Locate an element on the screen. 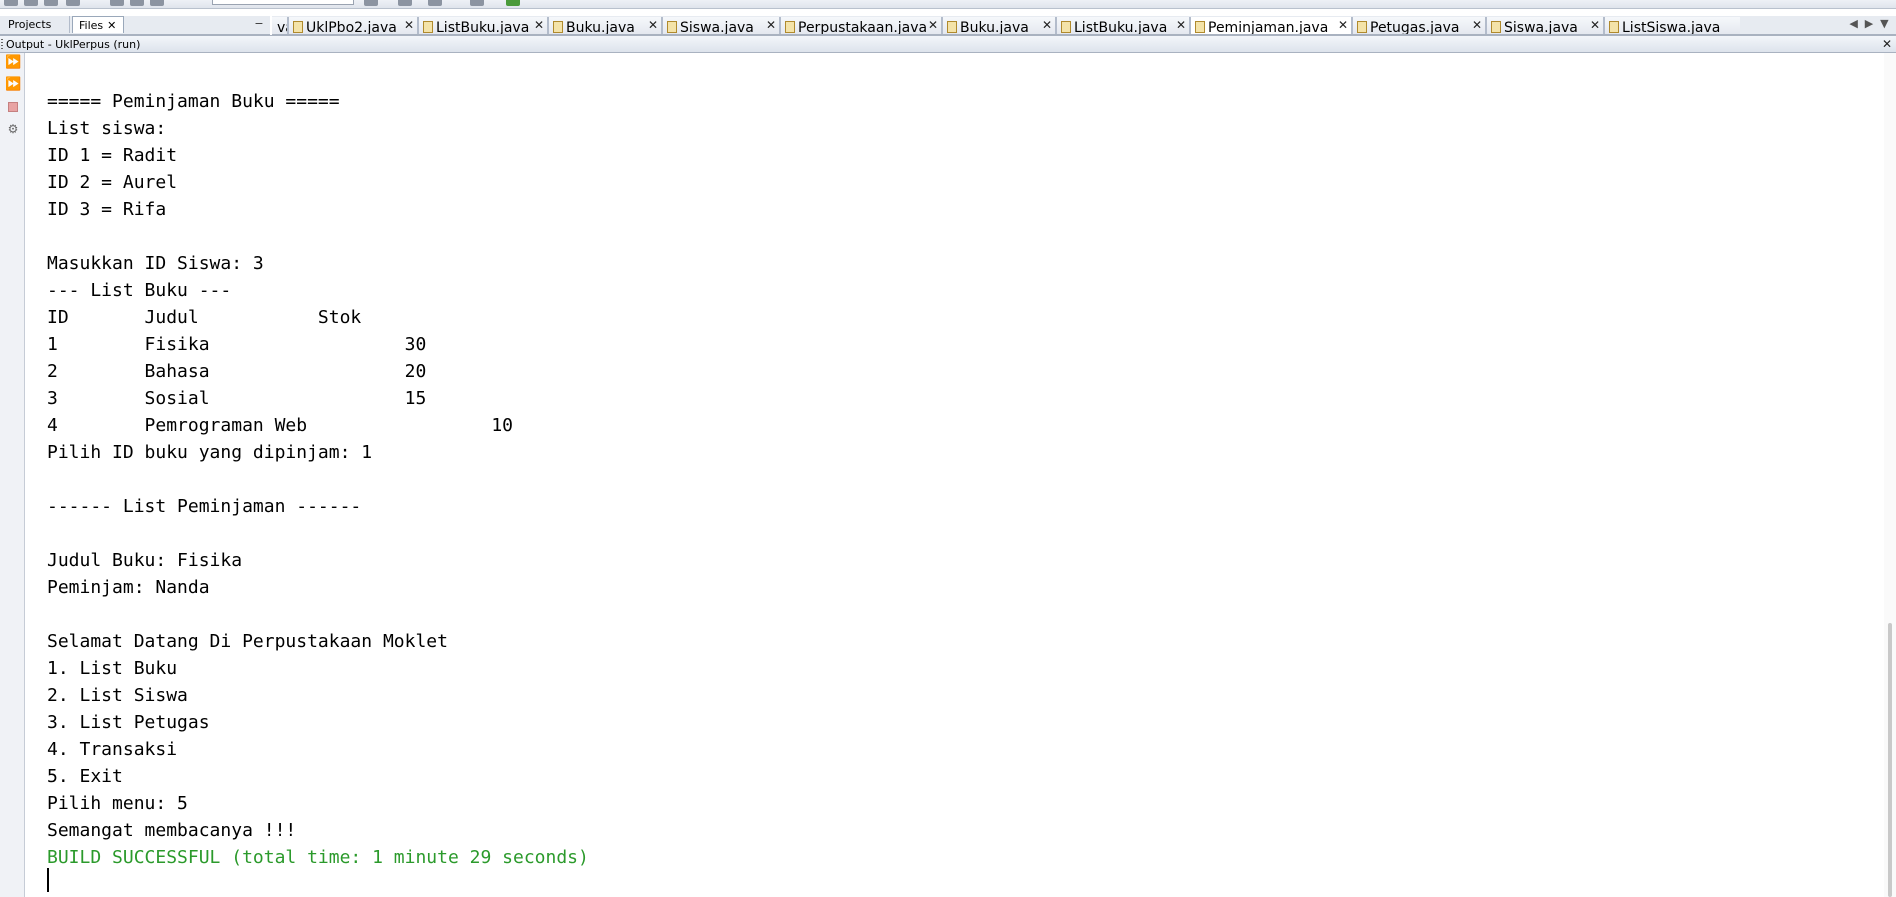 The width and height of the screenshot is (1896, 897). new-project-icon is located at coordinates (31, 3).